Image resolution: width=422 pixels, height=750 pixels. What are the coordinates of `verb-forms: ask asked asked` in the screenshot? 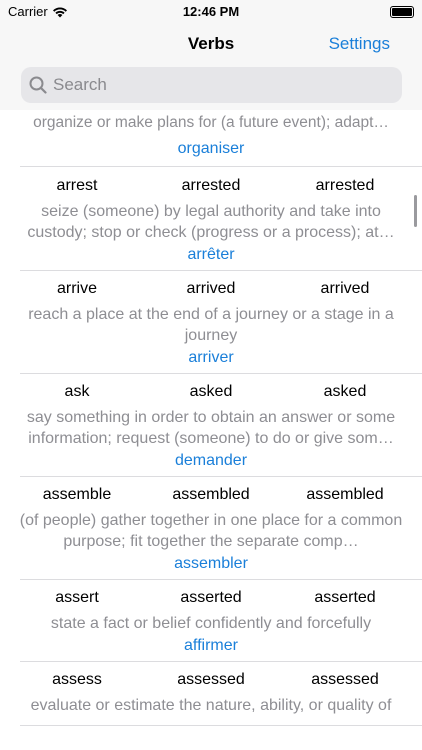 It's located at (211, 392).